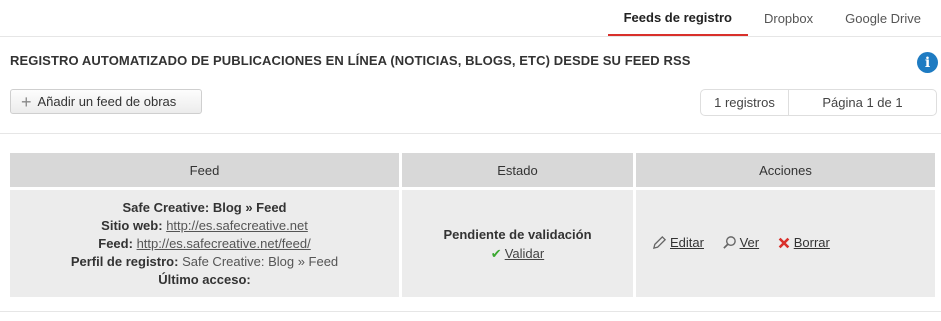 The width and height of the screenshot is (941, 321). What do you see at coordinates (687, 242) in the screenshot?
I see `edit-label: Editar` at bounding box center [687, 242].